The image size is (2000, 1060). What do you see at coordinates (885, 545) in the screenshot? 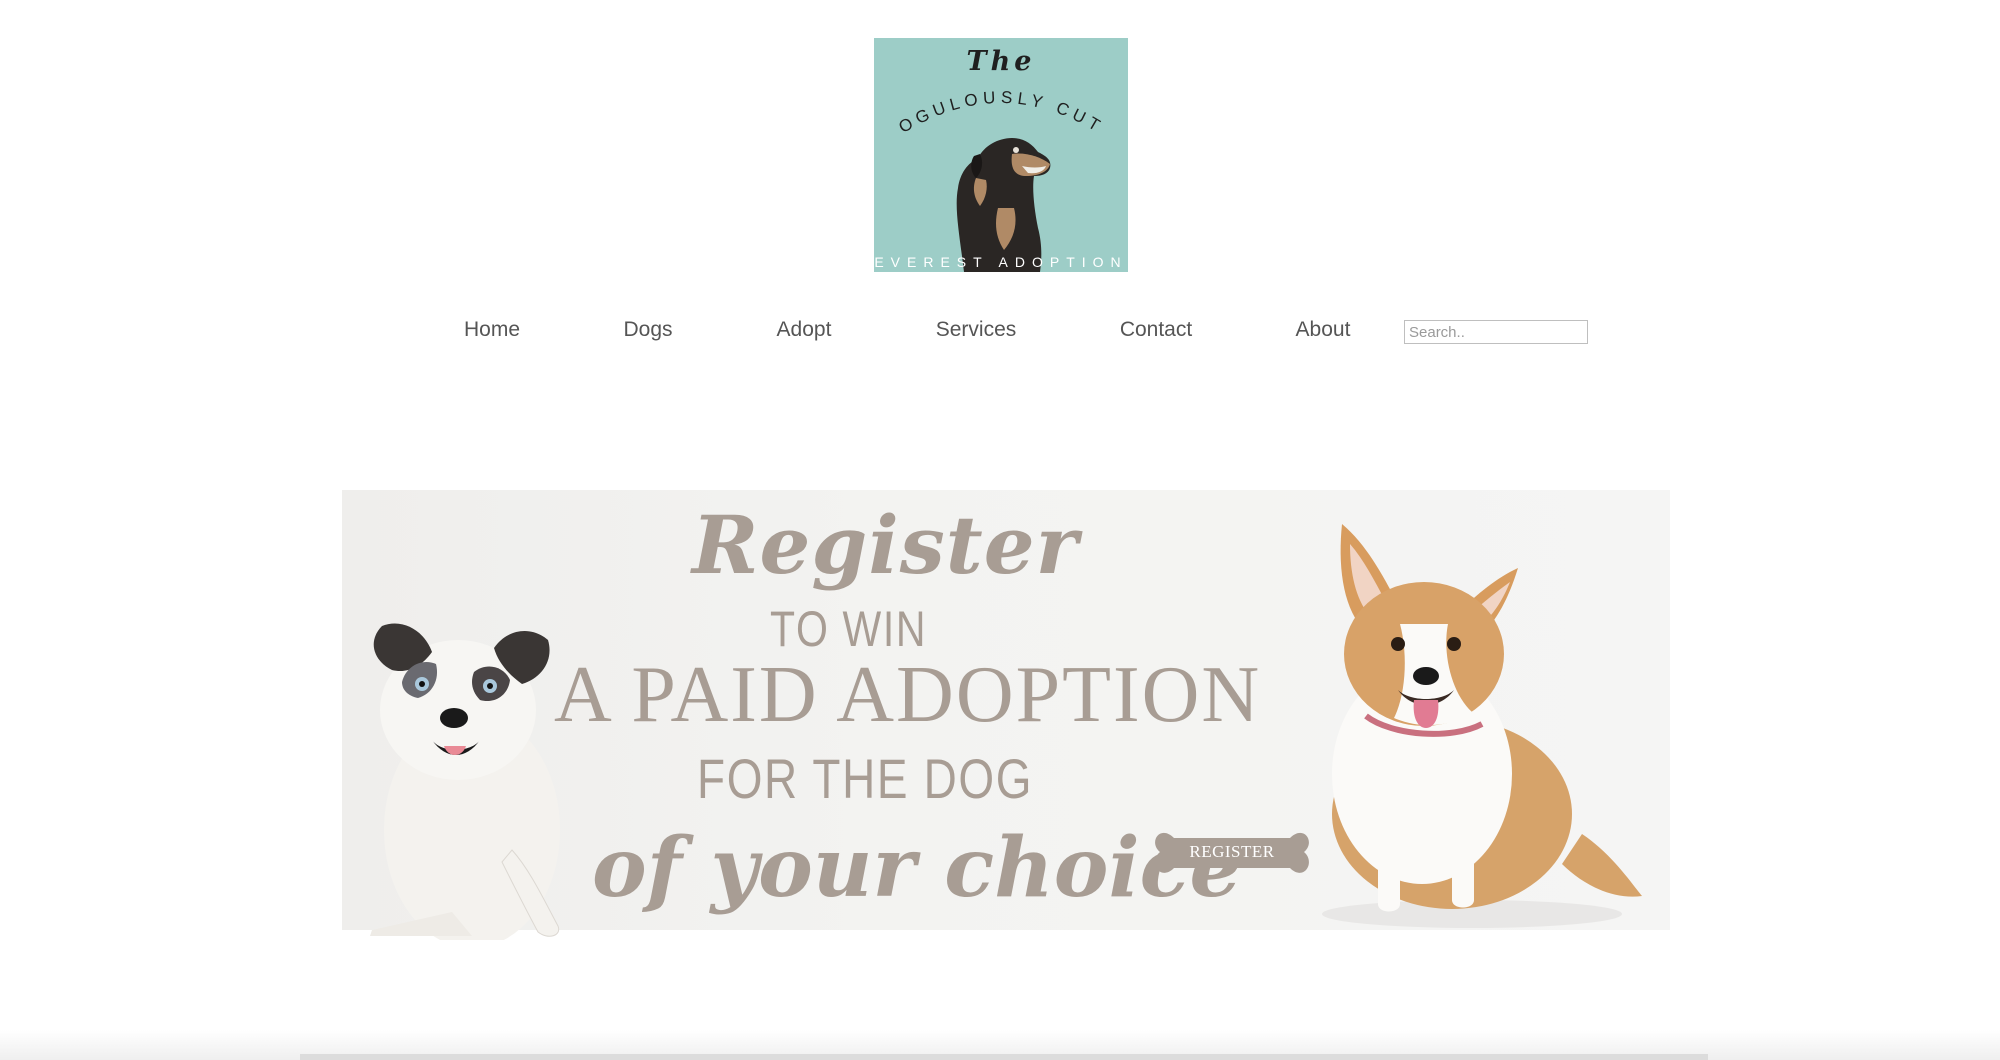
I see `banner-register-text: Register` at bounding box center [885, 545].